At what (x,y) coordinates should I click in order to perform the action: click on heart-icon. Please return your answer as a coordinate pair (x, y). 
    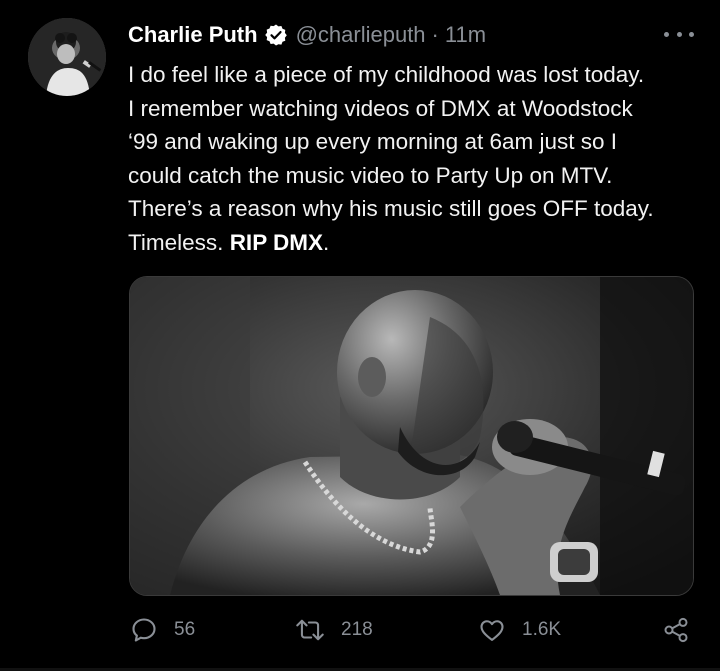
    Looking at the image, I should click on (492, 630).